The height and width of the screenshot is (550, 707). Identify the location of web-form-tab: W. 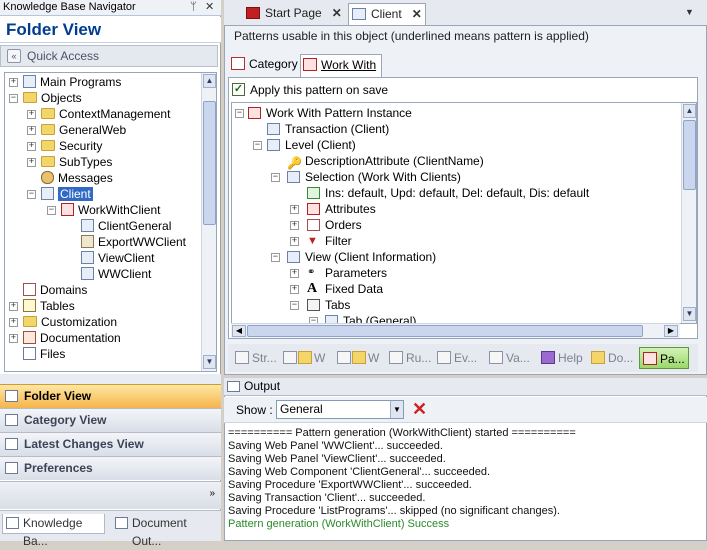
(302, 358).